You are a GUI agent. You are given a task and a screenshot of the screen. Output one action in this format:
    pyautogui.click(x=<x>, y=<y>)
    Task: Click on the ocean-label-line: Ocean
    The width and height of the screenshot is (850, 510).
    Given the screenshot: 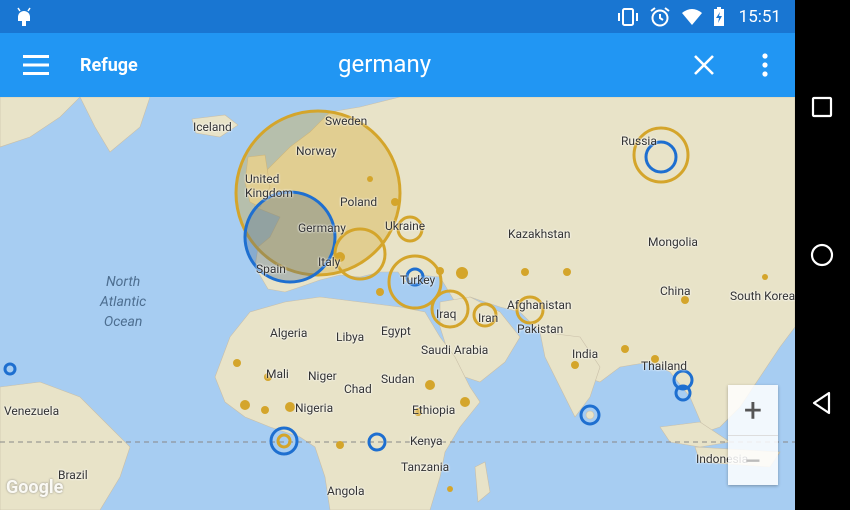 What is the action you would take?
    pyautogui.click(x=123, y=322)
    